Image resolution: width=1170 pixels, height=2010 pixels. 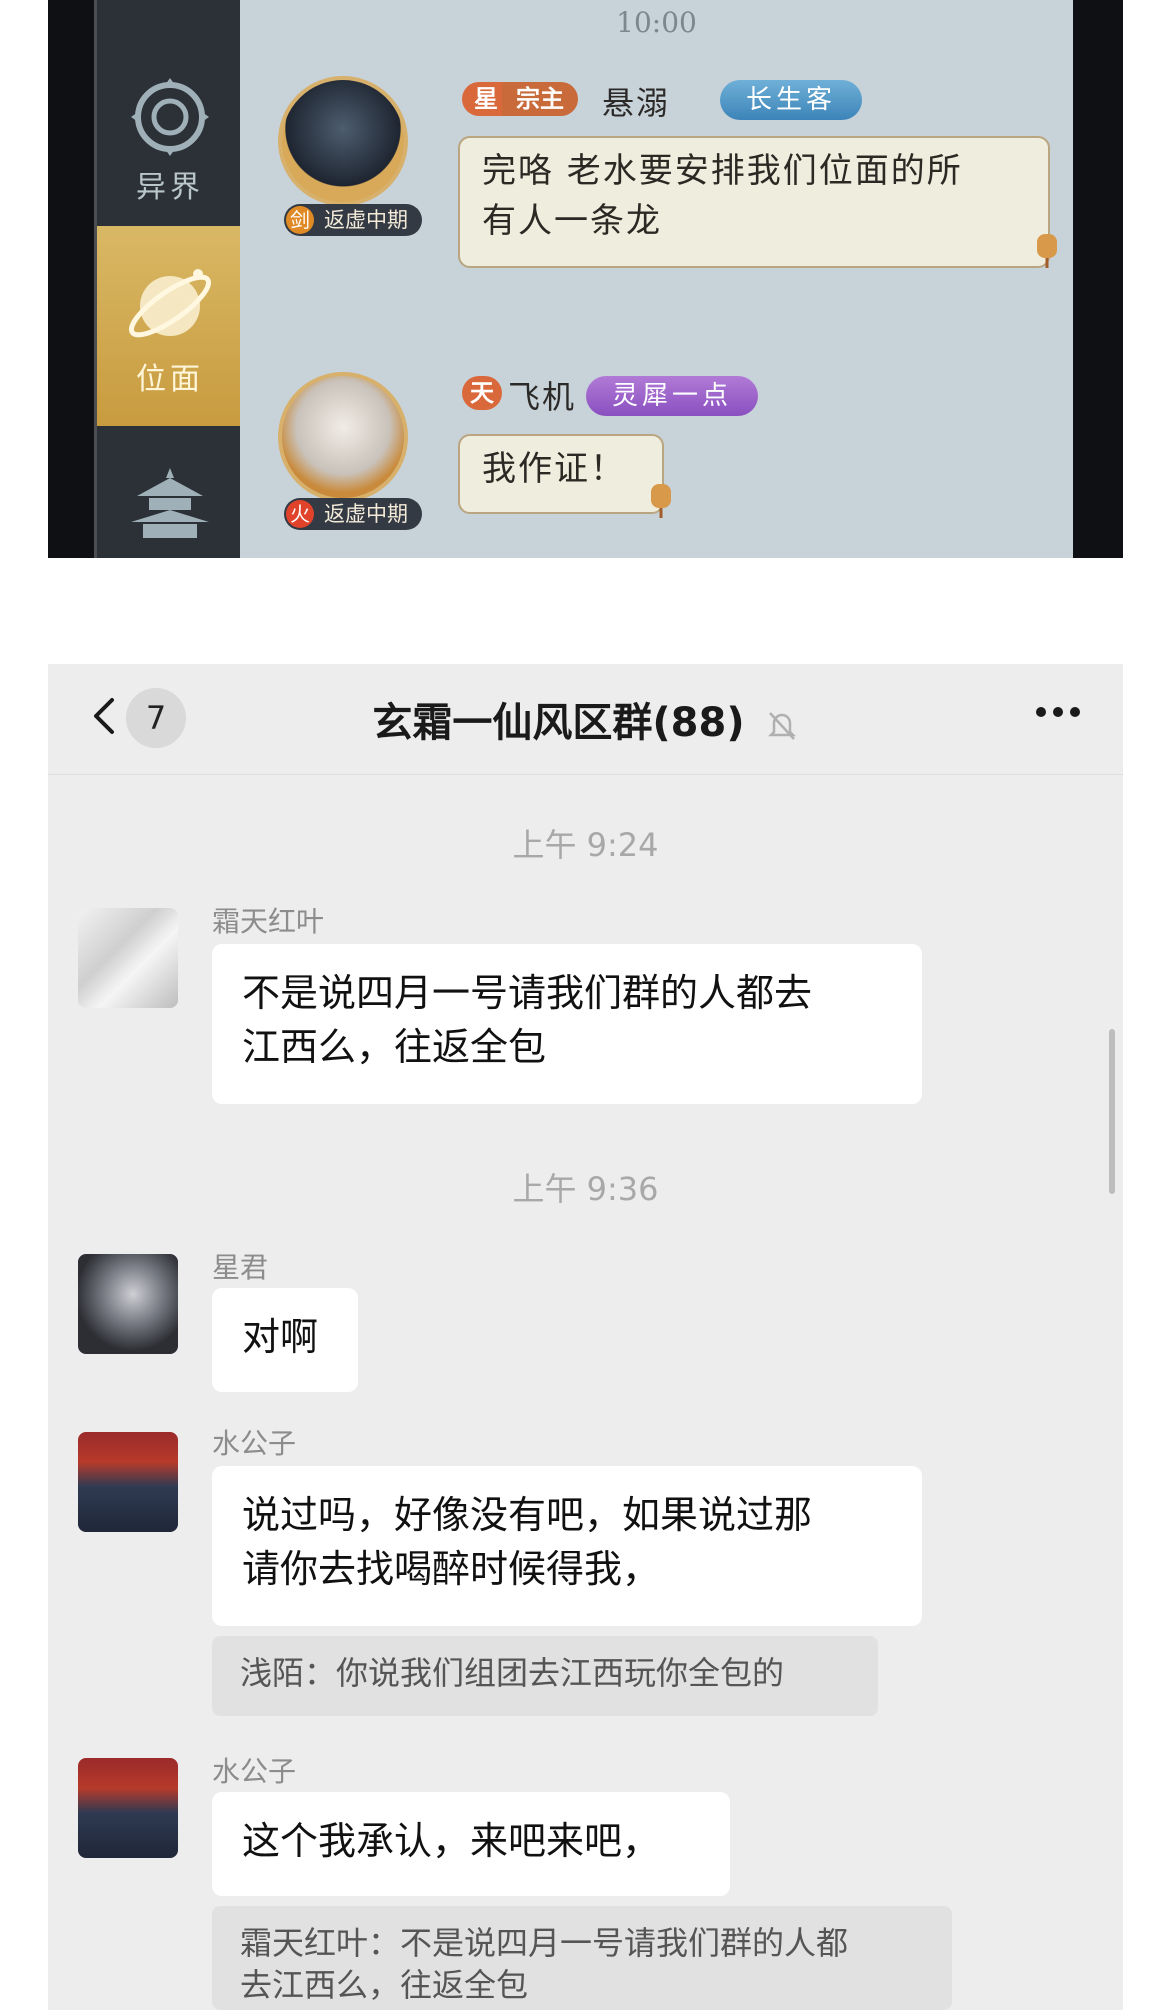 I want to click on sender-name: 悬溺, so click(x=636, y=103).